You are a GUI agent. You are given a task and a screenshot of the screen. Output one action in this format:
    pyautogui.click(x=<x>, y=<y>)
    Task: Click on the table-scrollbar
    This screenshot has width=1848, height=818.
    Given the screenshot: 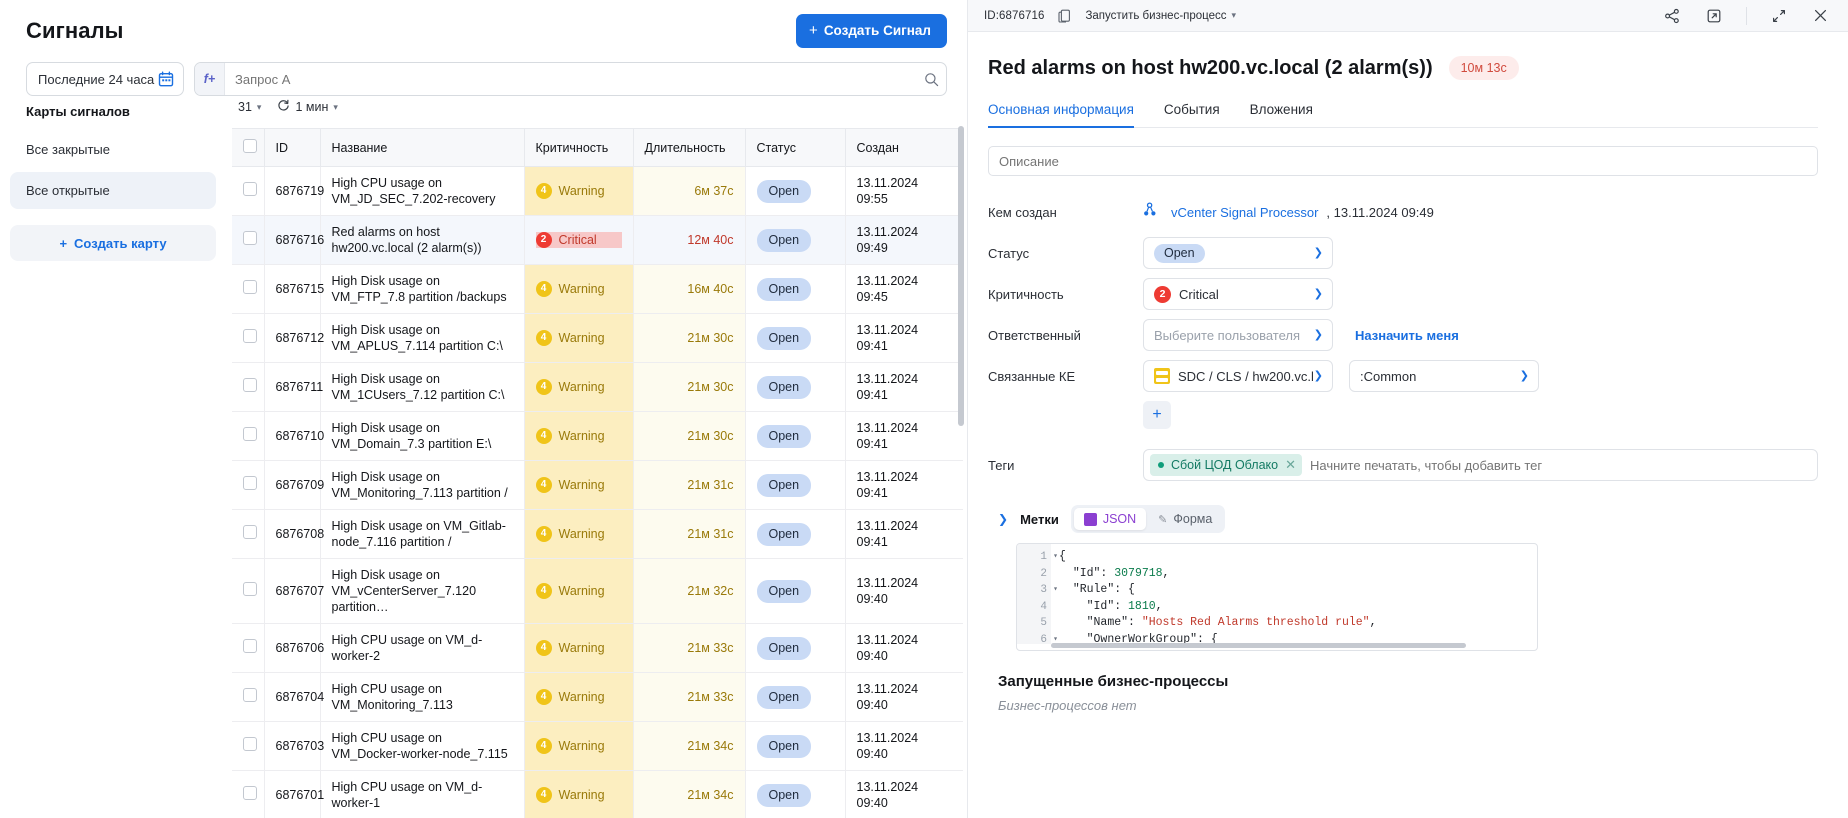 What is the action you would take?
    pyautogui.click(x=961, y=472)
    